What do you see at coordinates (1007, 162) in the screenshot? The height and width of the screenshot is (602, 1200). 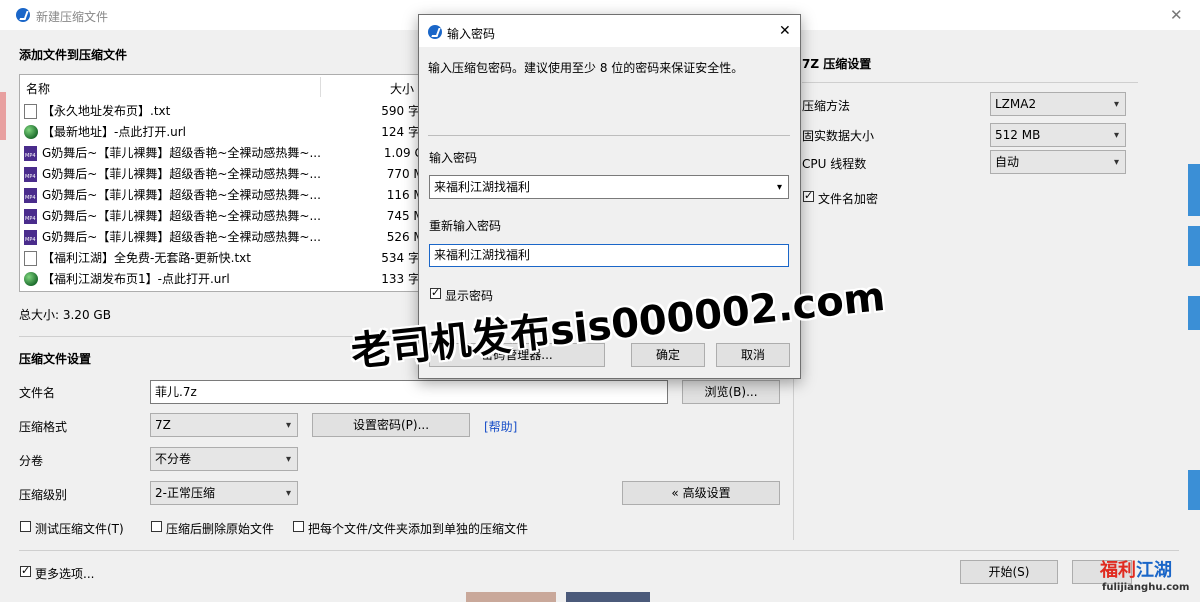 I see `threads-value: 自动` at bounding box center [1007, 162].